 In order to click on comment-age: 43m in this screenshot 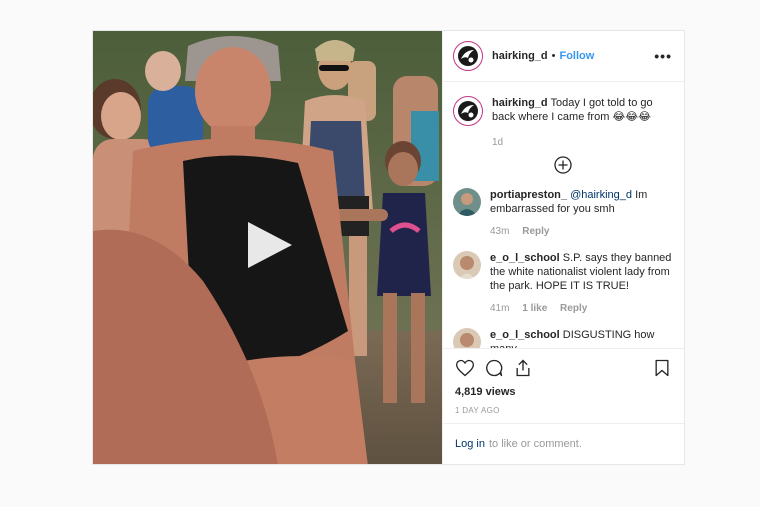, I will do `click(500, 231)`.